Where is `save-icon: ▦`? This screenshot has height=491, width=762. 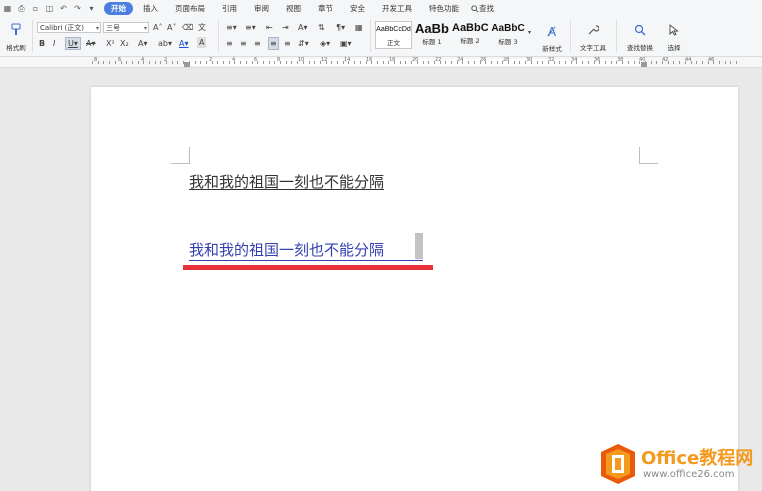
save-icon: ▦ is located at coordinates (7, 8).